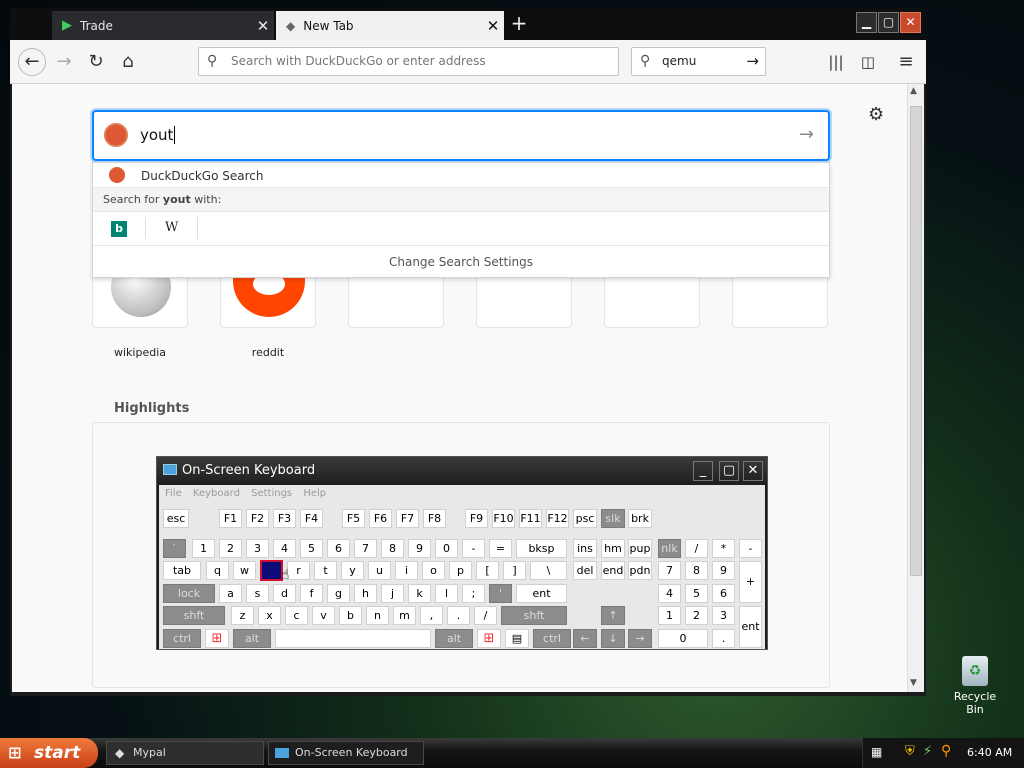 This screenshot has height=768, width=1024. What do you see at coordinates (916, 341) in the screenshot?
I see `scroll-thumb` at bounding box center [916, 341].